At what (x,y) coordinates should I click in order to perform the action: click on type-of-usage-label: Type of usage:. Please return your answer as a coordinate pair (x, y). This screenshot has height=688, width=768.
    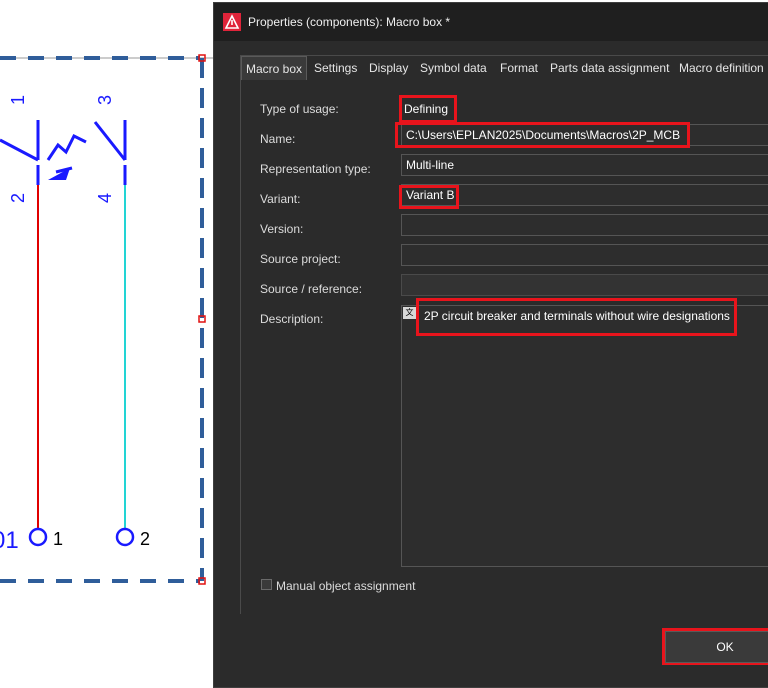
    Looking at the image, I should click on (299, 109).